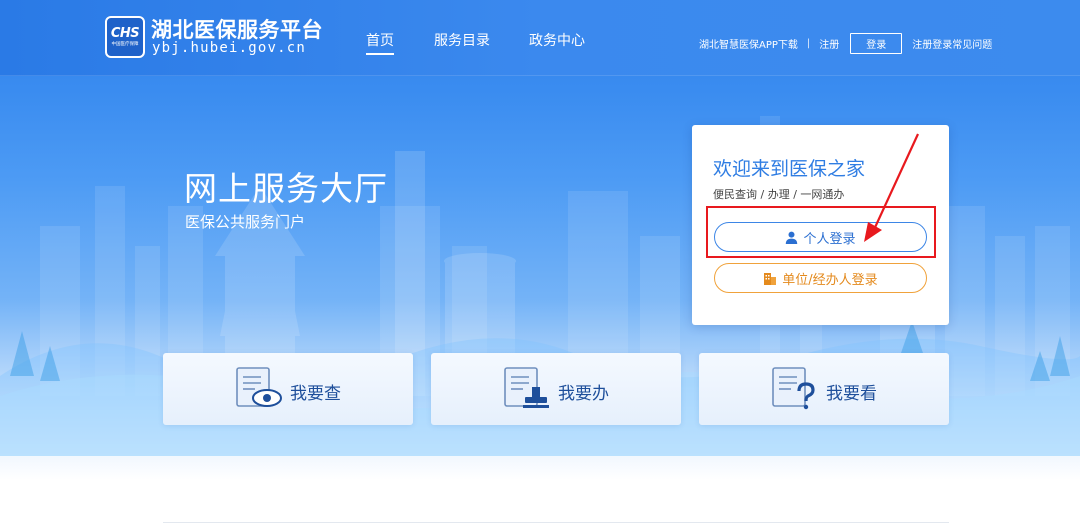 The image size is (1080, 525). What do you see at coordinates (845, 43) in the screenshot?
I see `top-links: 湖北智慧医保APP下载 | 注册 登录 注册登录常见问题` at bounding box center [845, 43].